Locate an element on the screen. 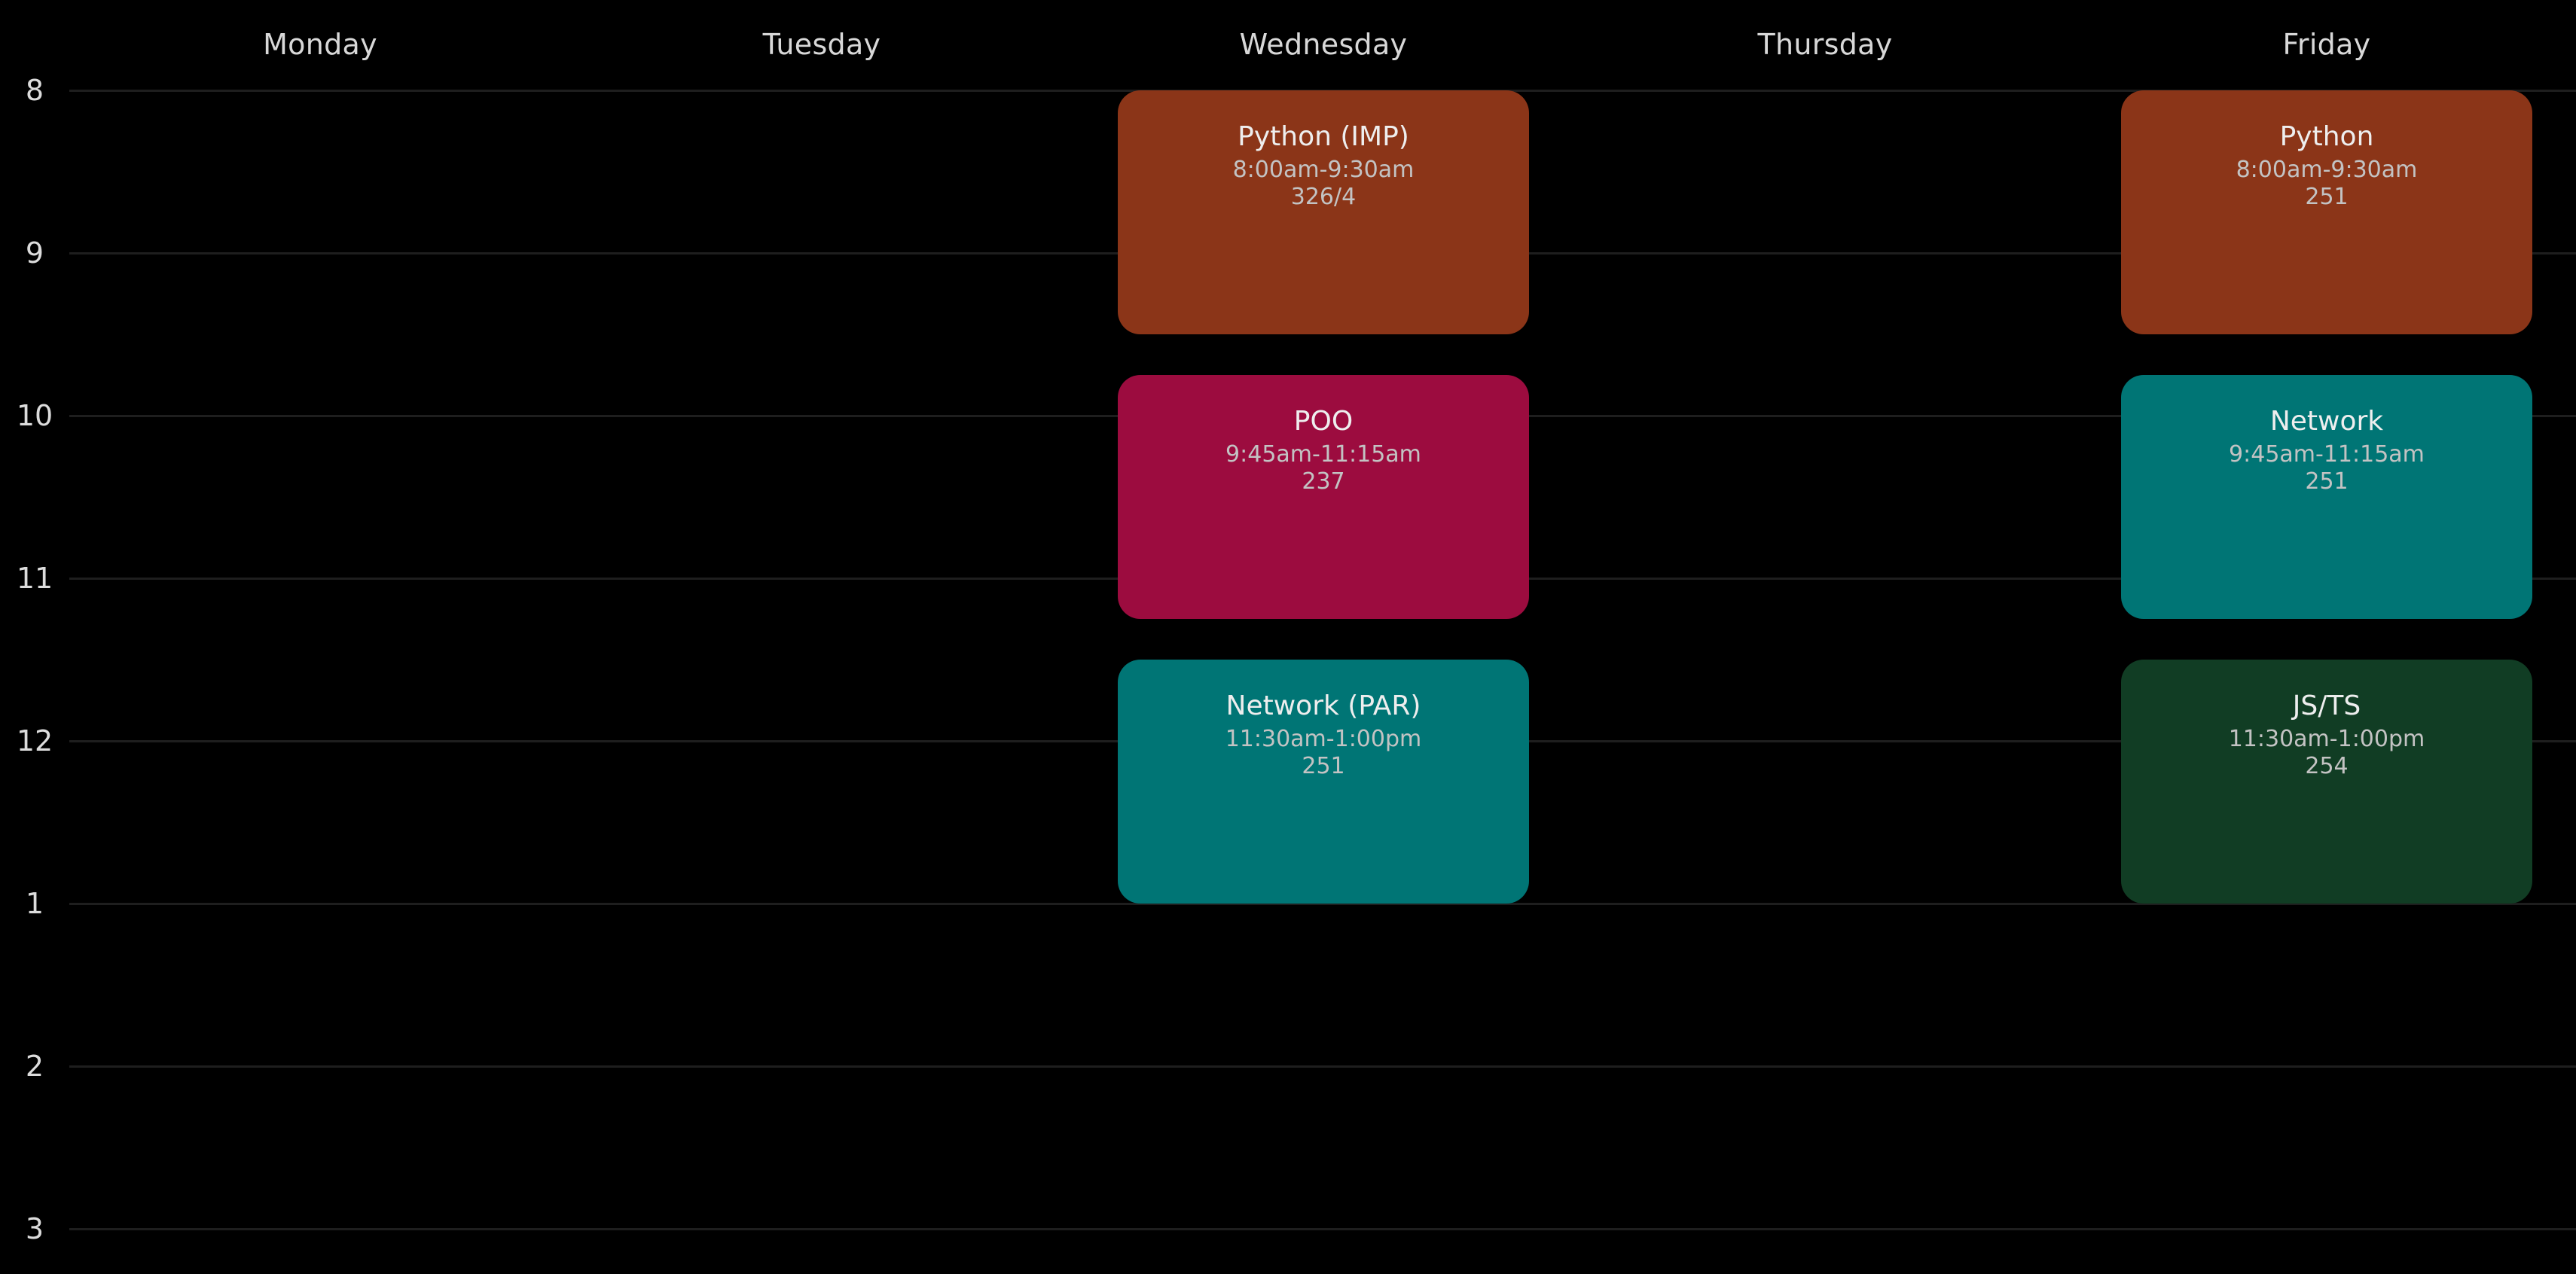 This screenshot has width=2576, height=1274. hour-label: 8 is located at coordinates (35, 90).